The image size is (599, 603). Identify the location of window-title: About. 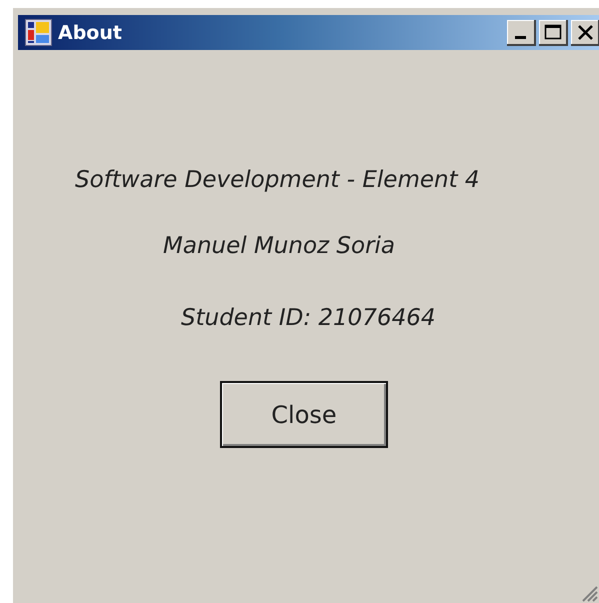
(90, 33).